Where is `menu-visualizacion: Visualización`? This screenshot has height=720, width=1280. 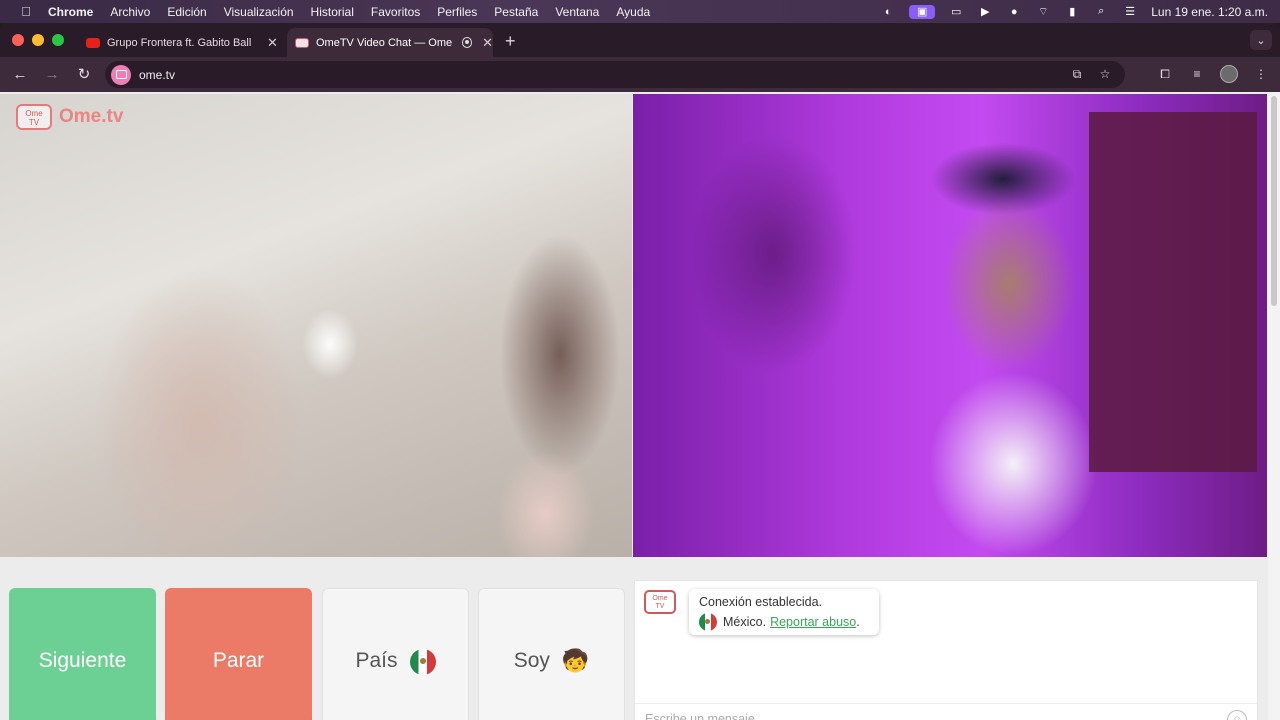 menu-visualizacion: Visualización is located at coordinates (259, 12).